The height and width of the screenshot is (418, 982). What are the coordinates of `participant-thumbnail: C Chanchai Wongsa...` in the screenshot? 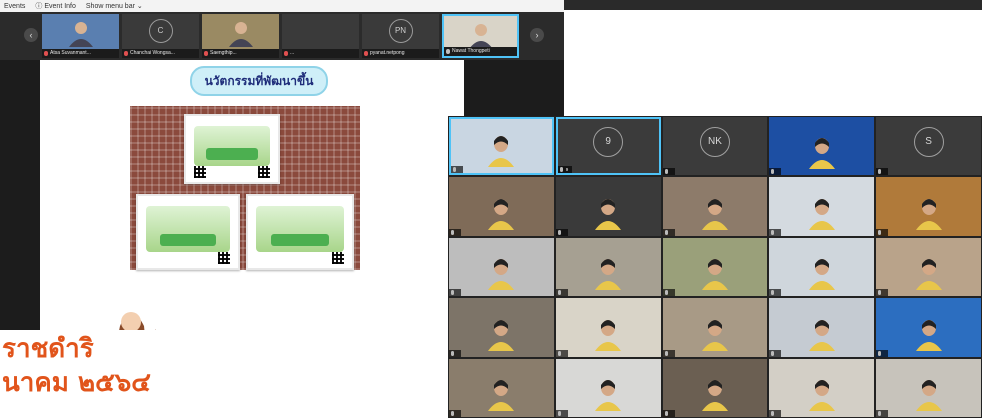 It's located at (160, 36).